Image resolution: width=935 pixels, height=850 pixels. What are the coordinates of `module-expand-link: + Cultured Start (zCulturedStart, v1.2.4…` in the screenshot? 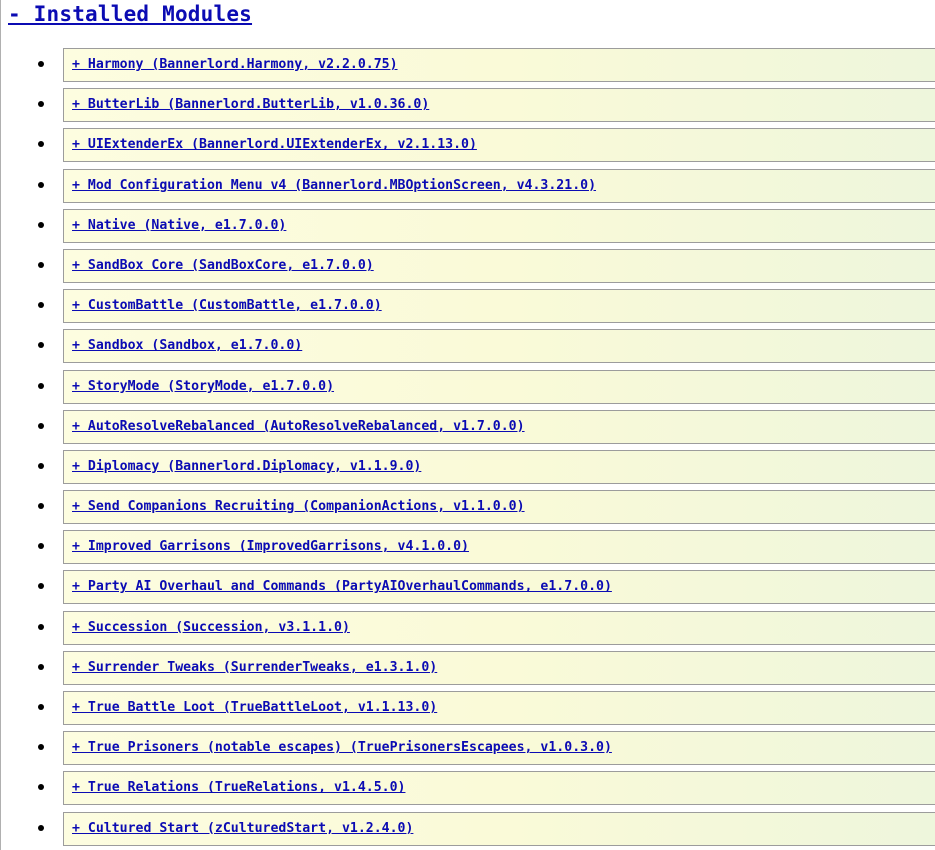 It's located at (242, 828).